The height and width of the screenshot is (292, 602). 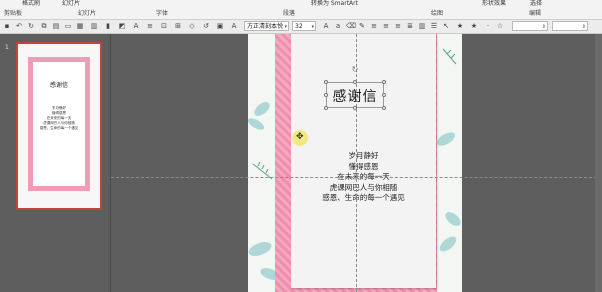 What do you see at coordinates (598, 163) in the screenshot?
I see `vertical-scrollbar` at bounding box center [598, 163].